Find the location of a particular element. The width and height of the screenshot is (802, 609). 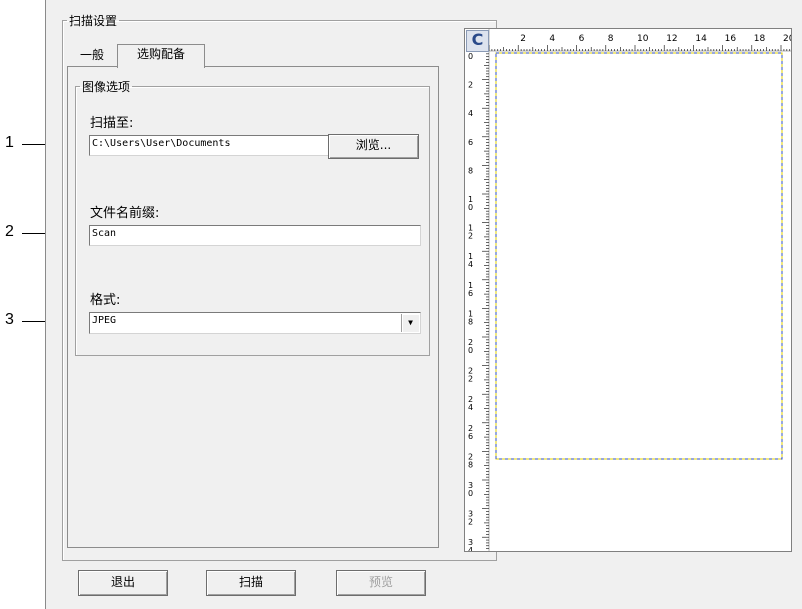

format-label: 格式: is located at coordinates (105, 300).